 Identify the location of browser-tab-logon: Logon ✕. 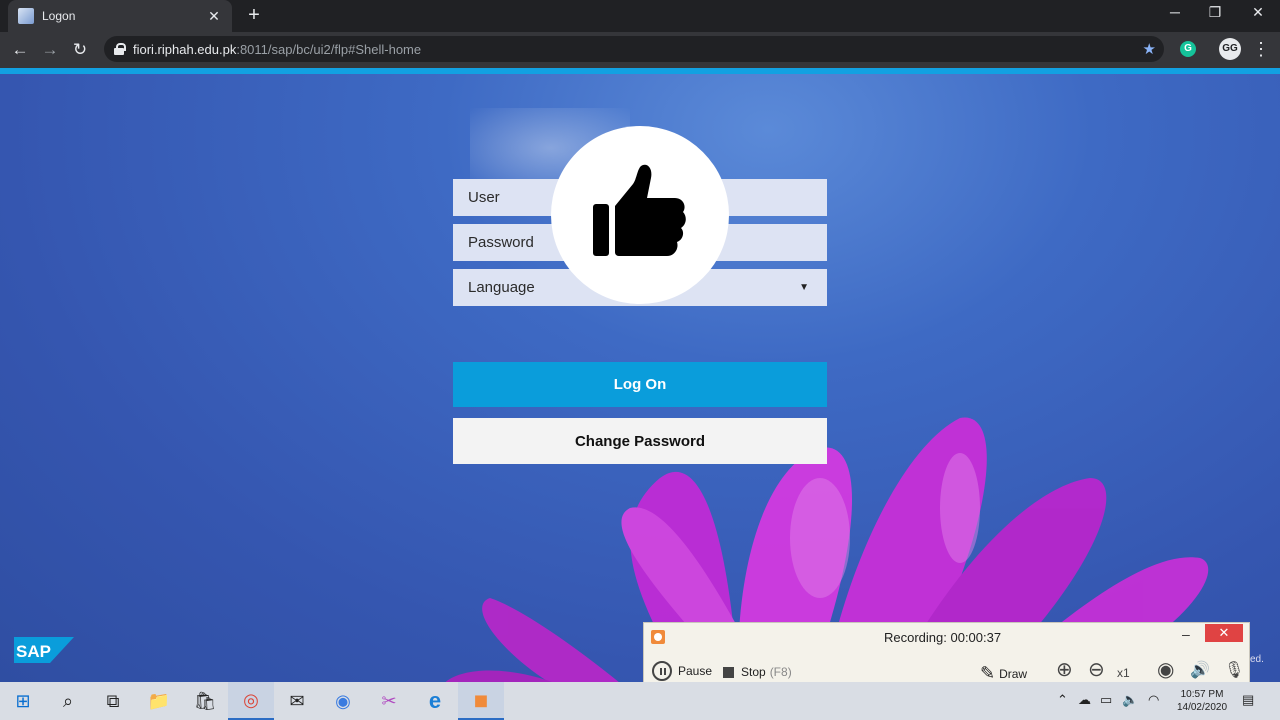
(120, 16).